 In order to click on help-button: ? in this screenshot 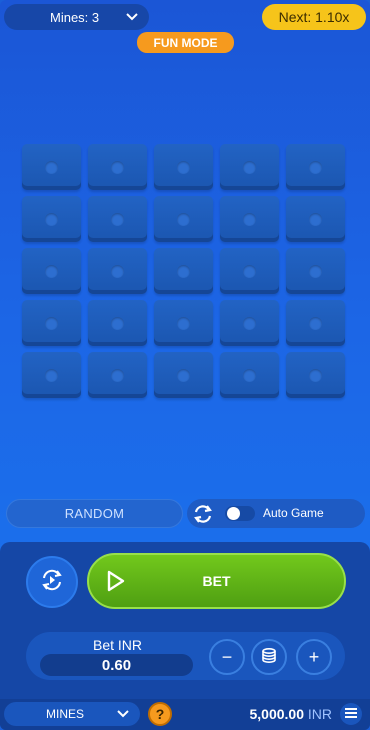, I will do `click(160, 714)`.